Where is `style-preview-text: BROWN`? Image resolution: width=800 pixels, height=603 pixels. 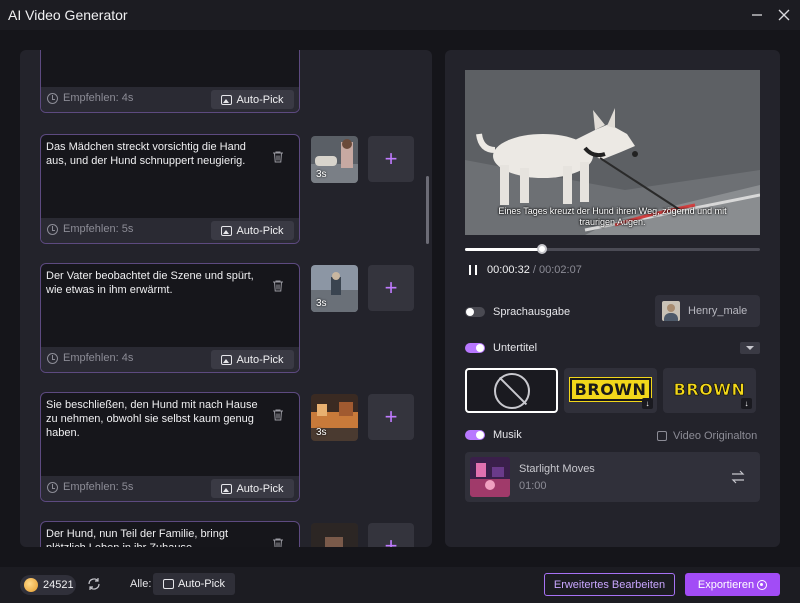
style-preview-text: BROWN is located at coordinates (610, 389).